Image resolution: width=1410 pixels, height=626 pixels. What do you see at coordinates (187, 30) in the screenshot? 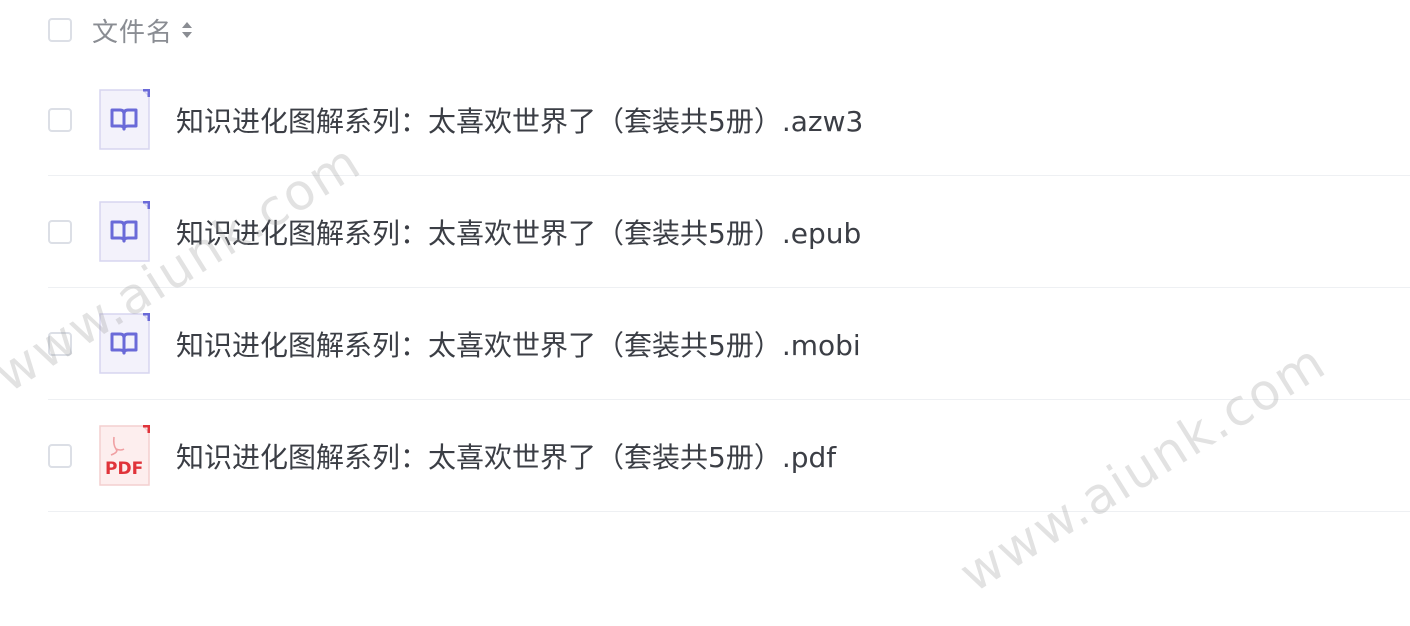
I see `sort-icon` at bounding box center [187, 30].